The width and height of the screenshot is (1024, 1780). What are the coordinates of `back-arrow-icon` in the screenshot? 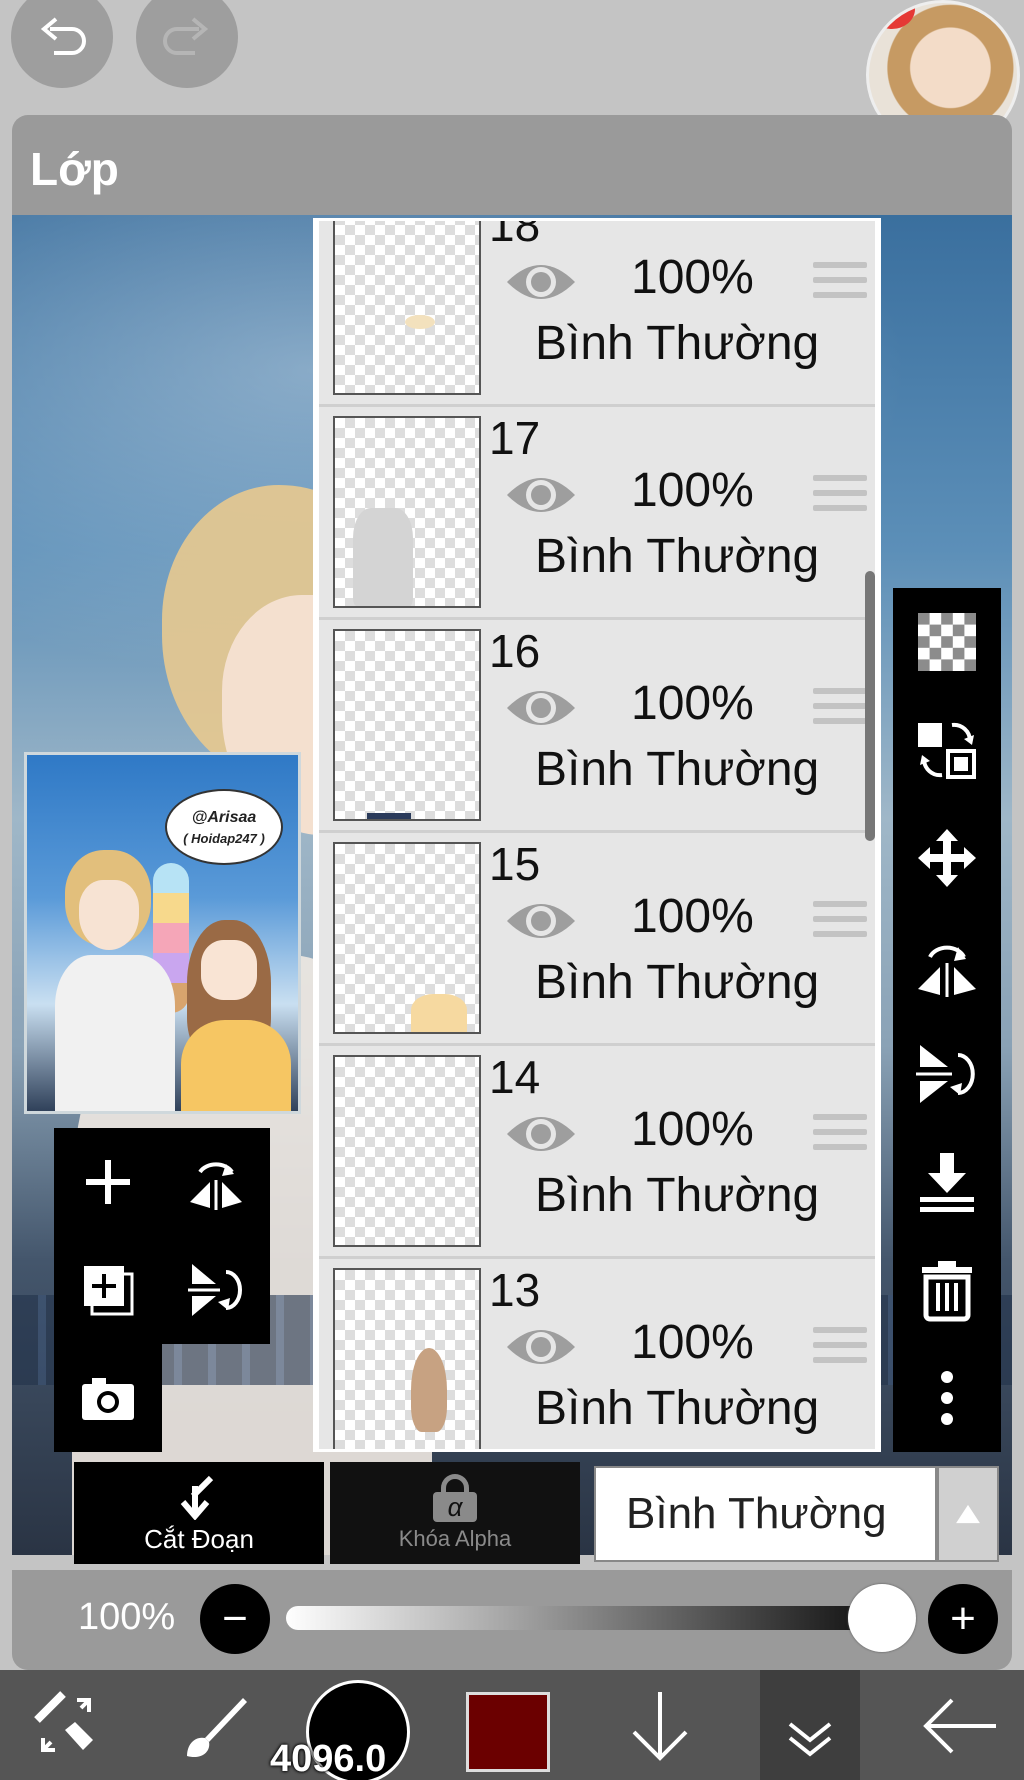 It's located at (959, 1726).